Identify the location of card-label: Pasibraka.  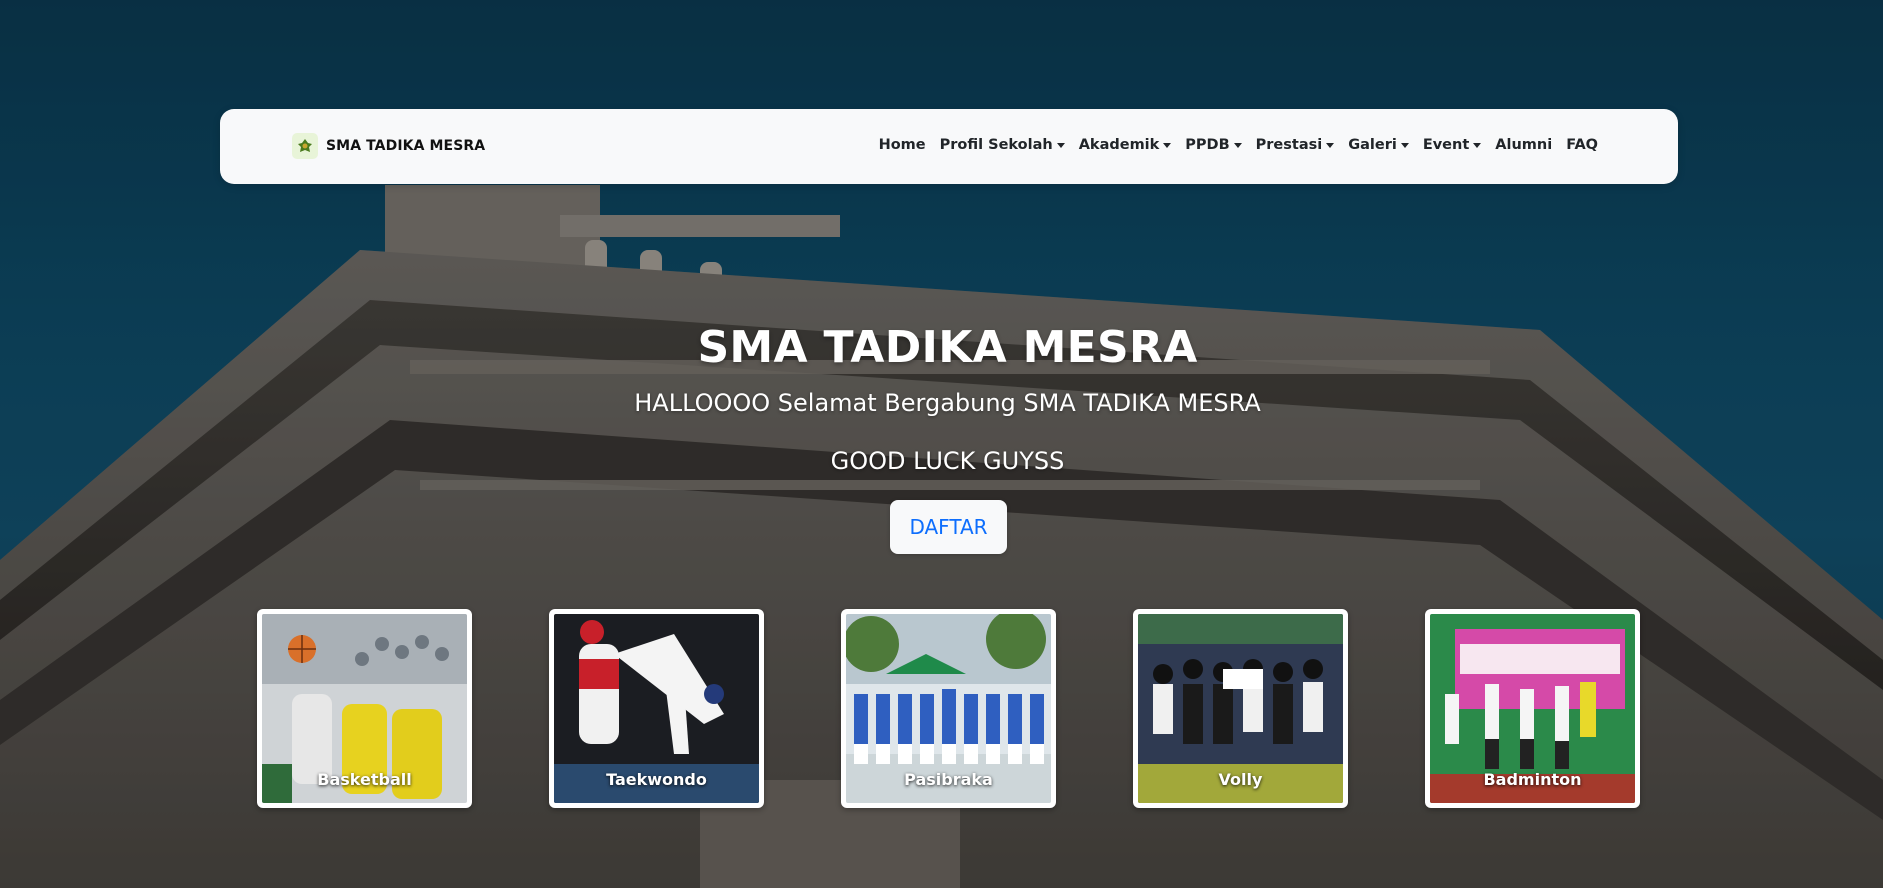
(948, 779).